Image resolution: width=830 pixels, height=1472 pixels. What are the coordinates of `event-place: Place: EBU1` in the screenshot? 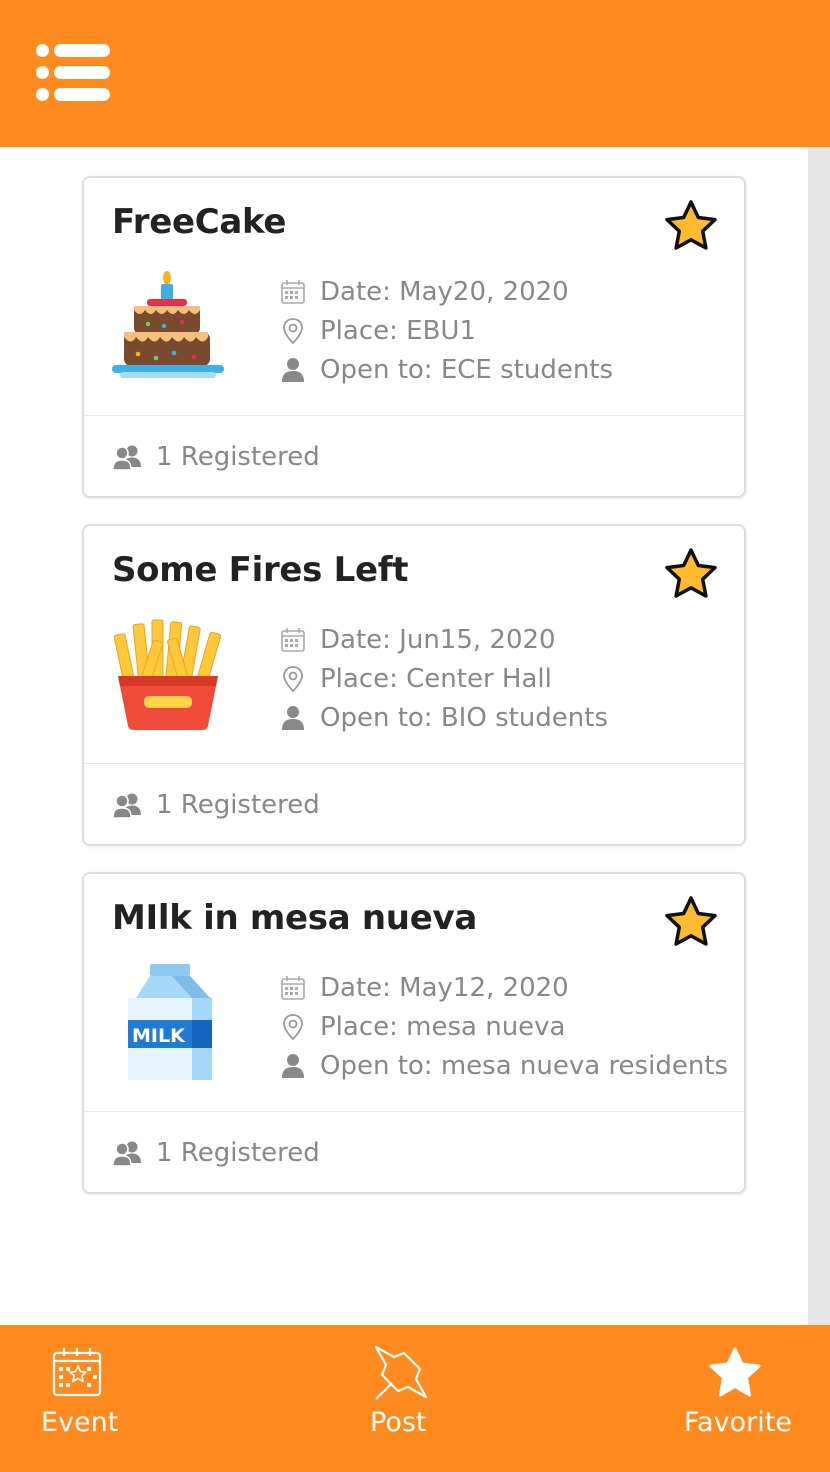 It's located at (398, 330).